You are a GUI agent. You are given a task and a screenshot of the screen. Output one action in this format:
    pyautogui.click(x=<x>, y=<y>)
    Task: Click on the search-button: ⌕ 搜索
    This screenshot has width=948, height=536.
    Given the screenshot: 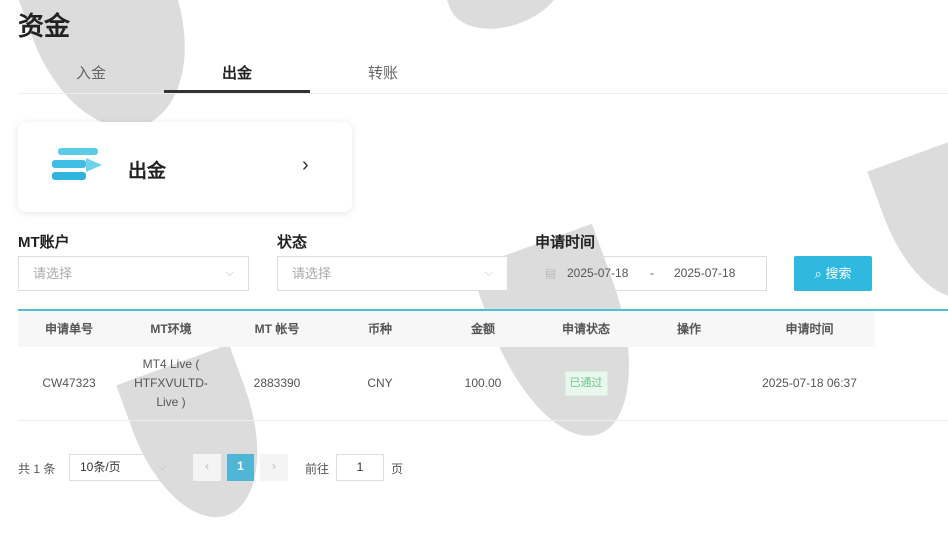 What is the action you would take?
    pyautogui.click(x=833, y=273)
    